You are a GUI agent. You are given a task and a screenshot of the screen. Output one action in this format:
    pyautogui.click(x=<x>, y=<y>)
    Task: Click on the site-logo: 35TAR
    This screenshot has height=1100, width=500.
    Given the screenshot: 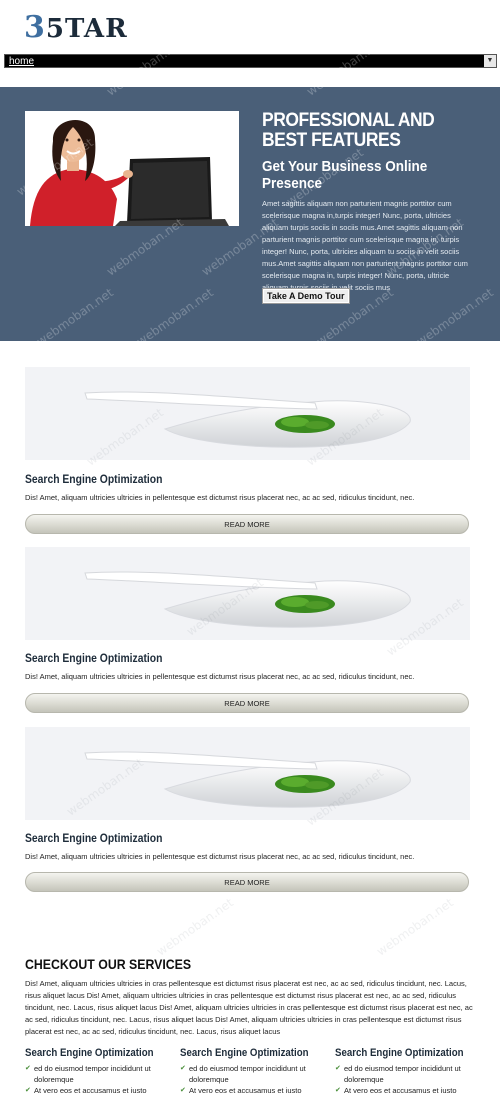 What is the action you would take?
    pyautogui.click(x=76, y=27)
    